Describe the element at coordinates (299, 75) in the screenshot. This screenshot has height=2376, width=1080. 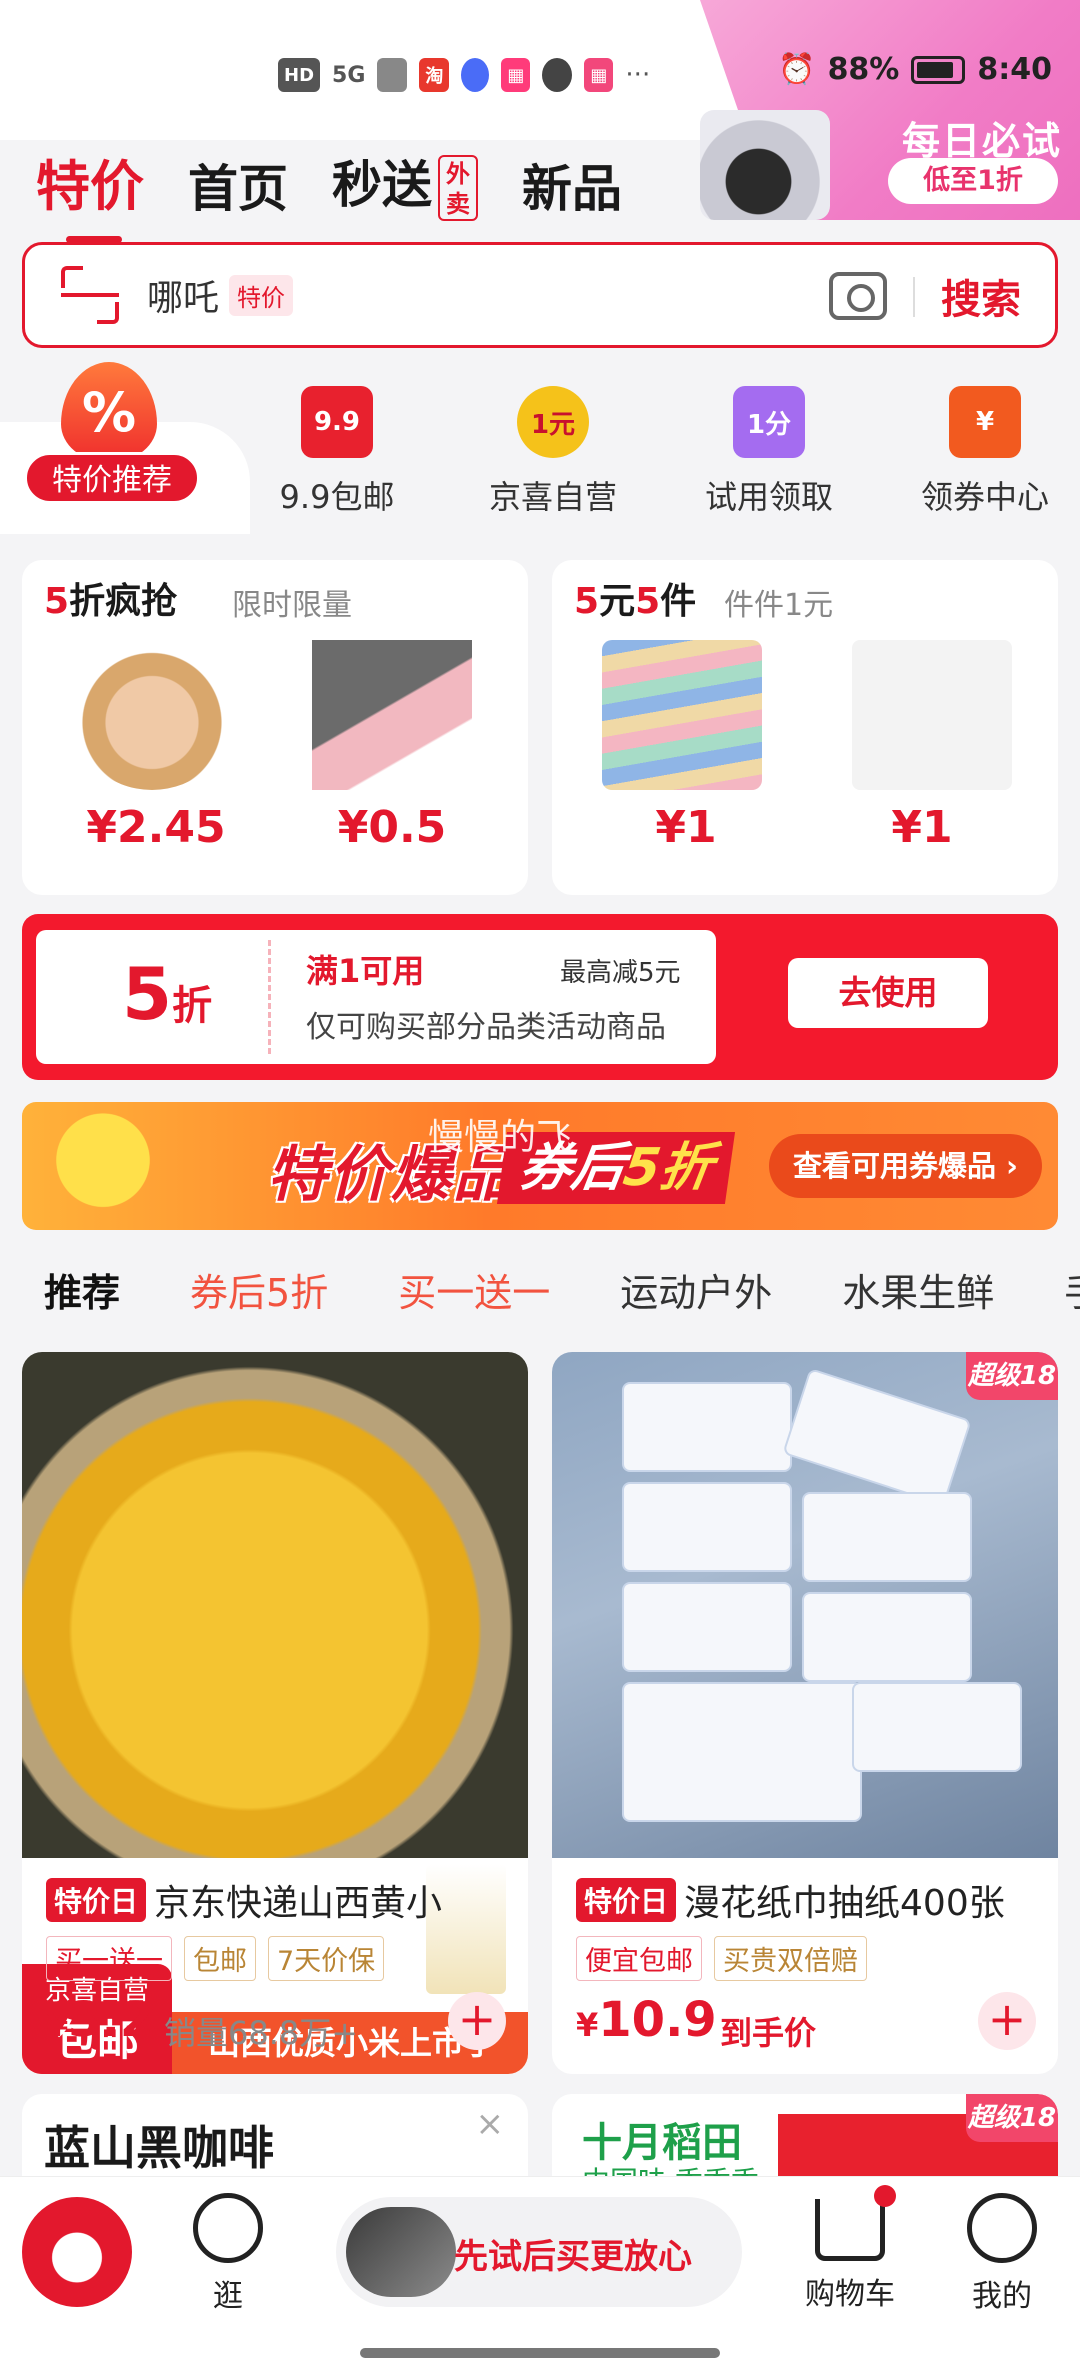
I see `hd-icon: HD` at that location.